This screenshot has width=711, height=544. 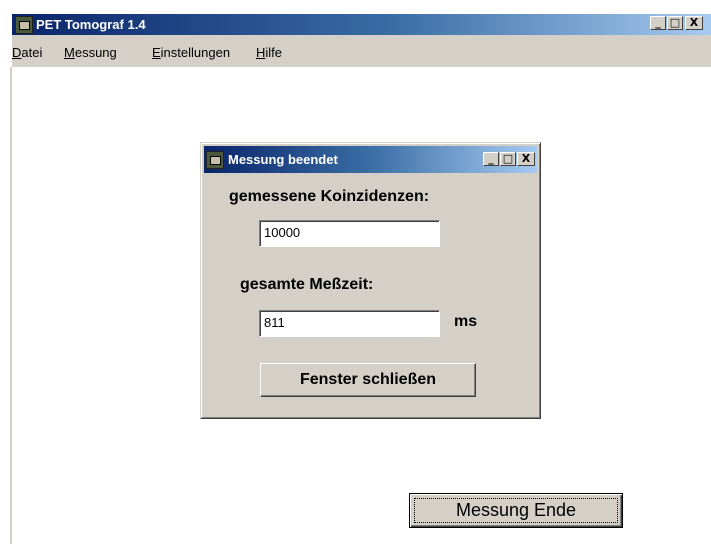 What do you see at coordinates (90, 52) in the screenshot?
I see `menu-messung: Messung` at bounding box center [90, 52].